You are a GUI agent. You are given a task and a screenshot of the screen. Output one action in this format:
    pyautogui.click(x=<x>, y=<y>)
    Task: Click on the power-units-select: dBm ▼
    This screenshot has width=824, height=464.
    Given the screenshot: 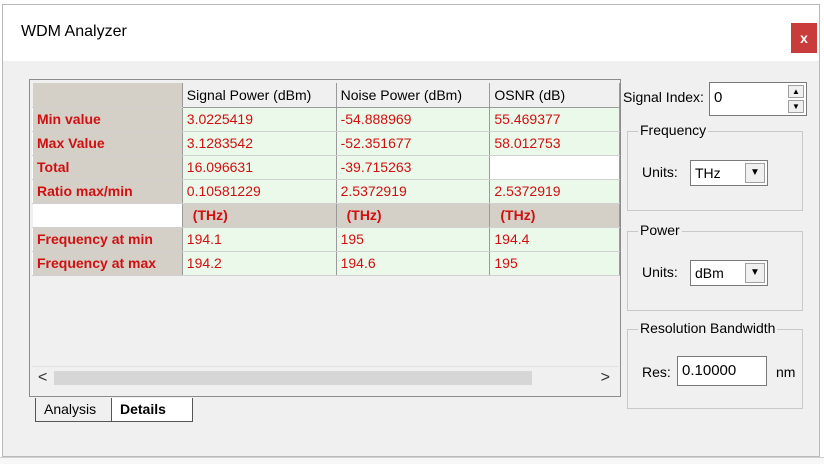 What is the action you would take?
    pyautogui.click(x=729, y=273)
    